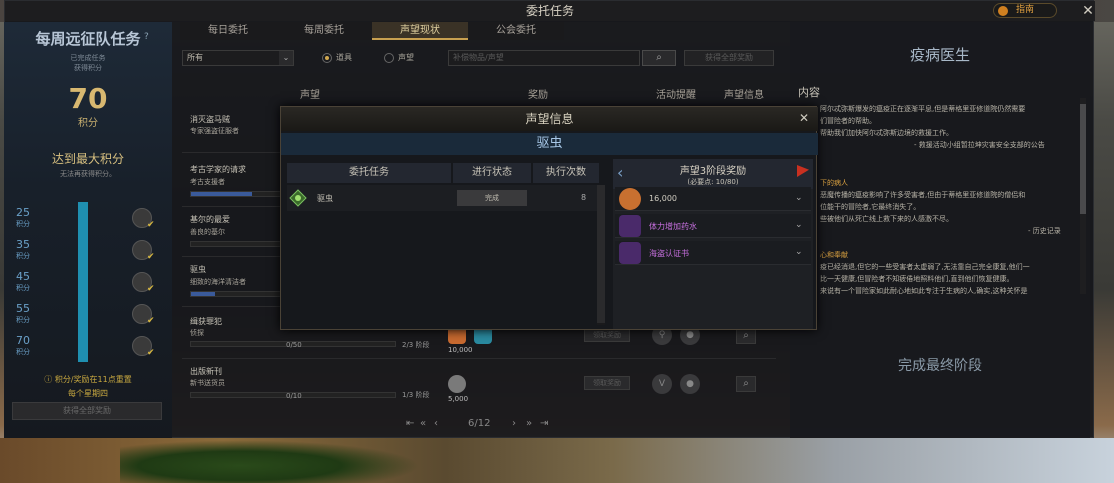 This screenshot has height=483, width=1114. Describe the element at coordinates (23, 345) in the screenshot. I see `tier-70: 70 积分` at that location.